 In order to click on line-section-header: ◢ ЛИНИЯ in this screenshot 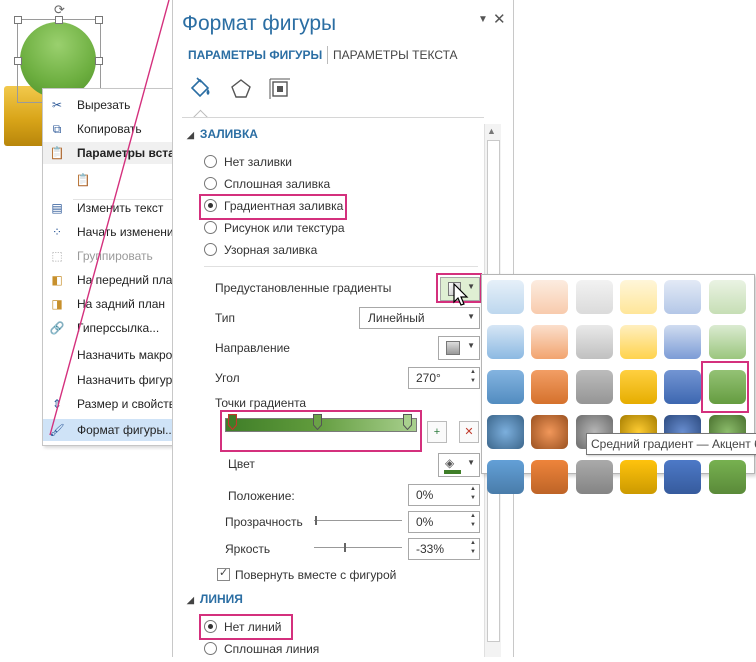, I will do `click(215, 599)`.